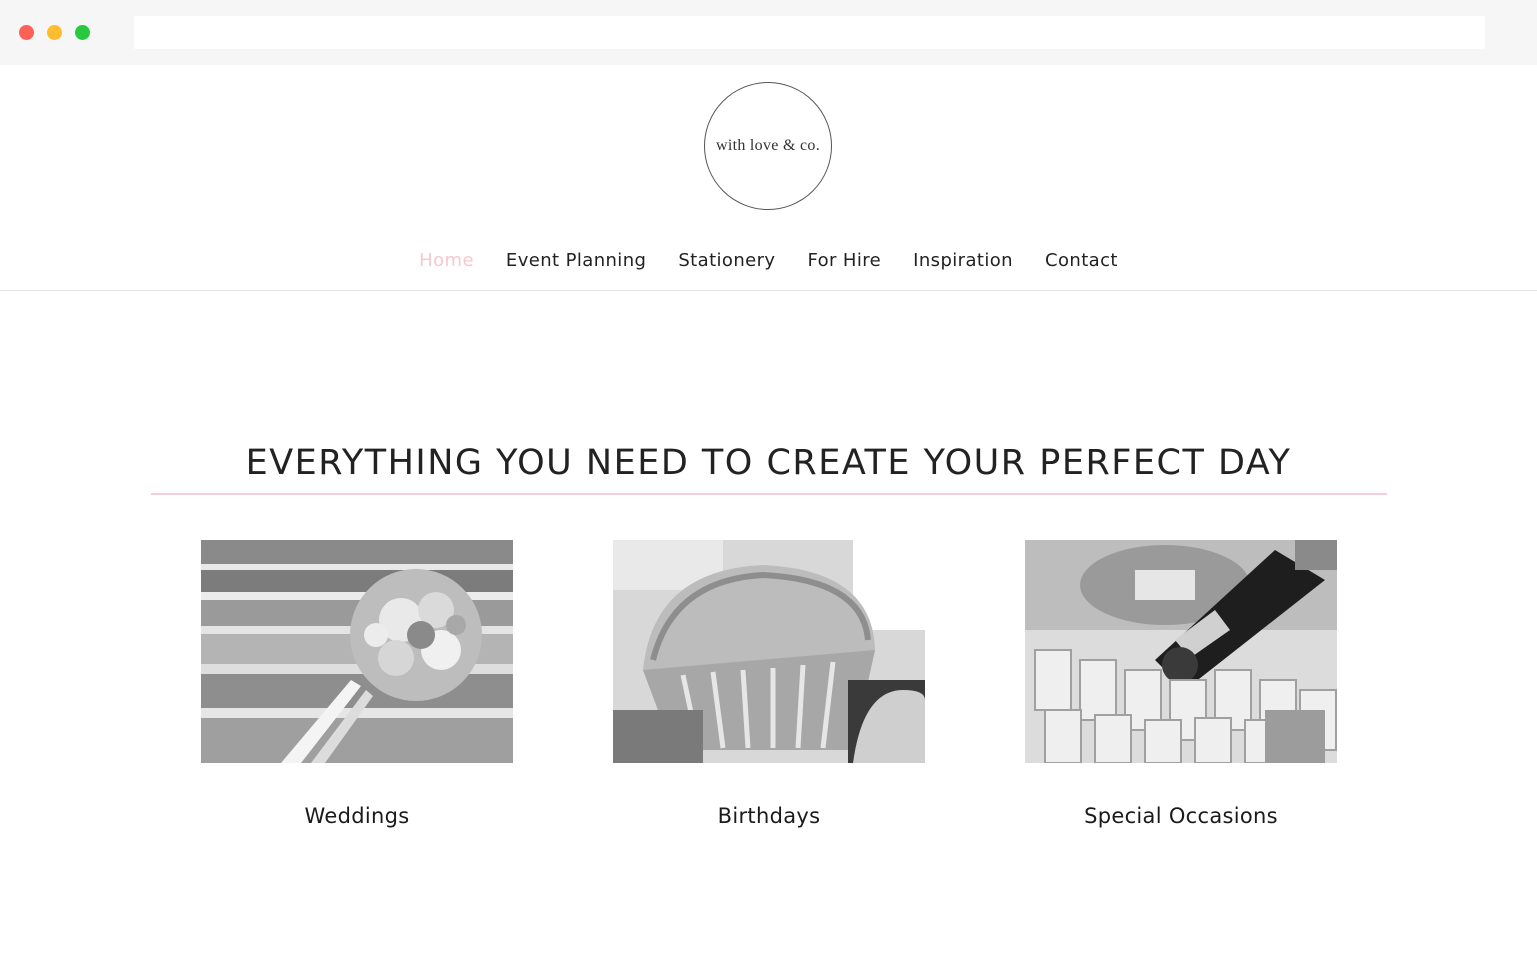 This screenshot has width=1537, height=956. I want to click on card-label-weddings: Weddings, so click(357, 816).